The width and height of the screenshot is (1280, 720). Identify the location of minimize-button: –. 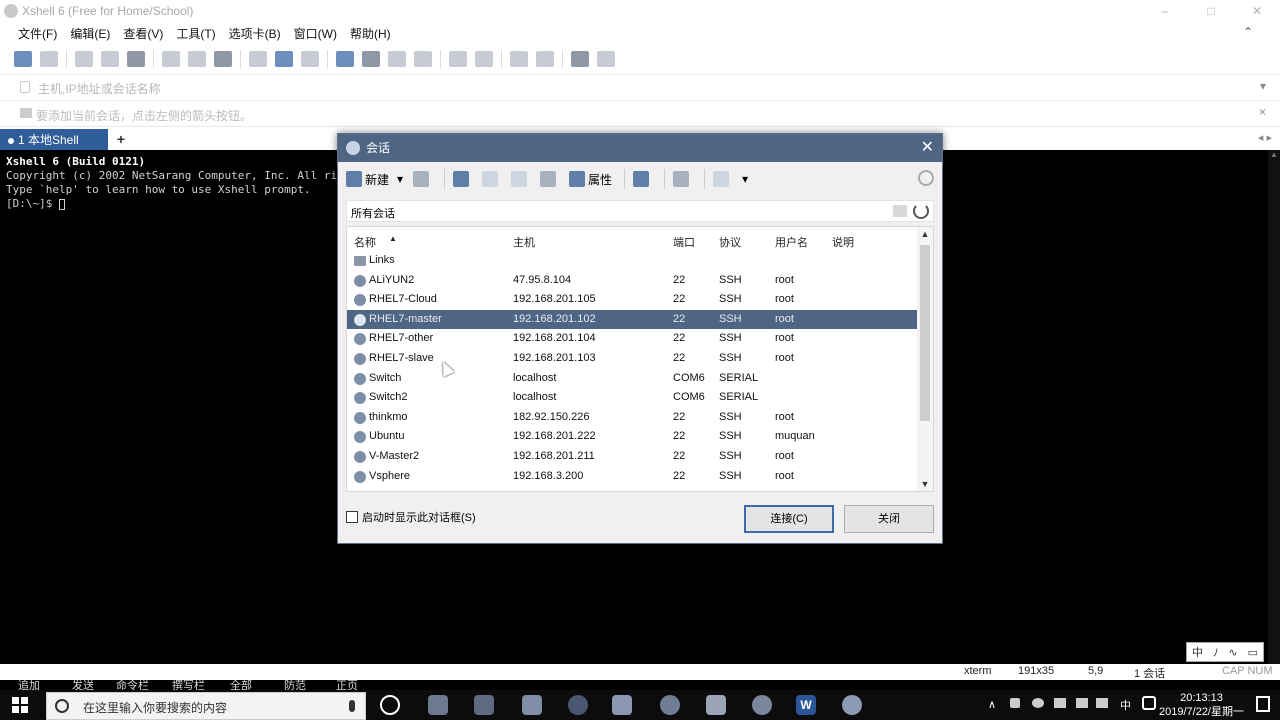
(1165, 11).